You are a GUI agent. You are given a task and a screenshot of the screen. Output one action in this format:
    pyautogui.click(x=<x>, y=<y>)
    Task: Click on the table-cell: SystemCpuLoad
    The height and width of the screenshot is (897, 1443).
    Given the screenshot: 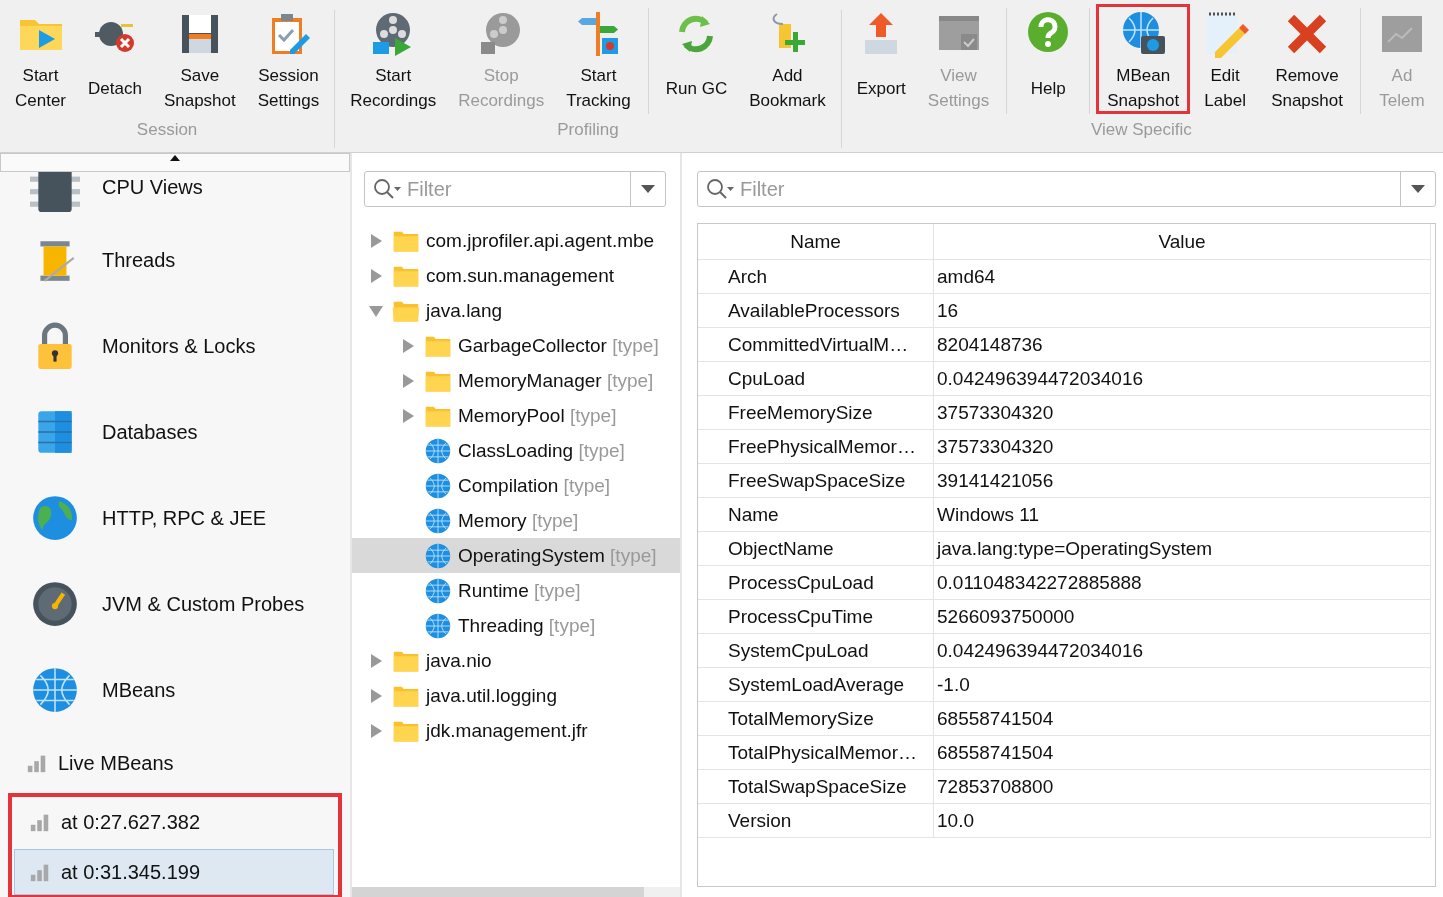 What is the action you would take?
    pyautogui.click(x=816, y=650)
    